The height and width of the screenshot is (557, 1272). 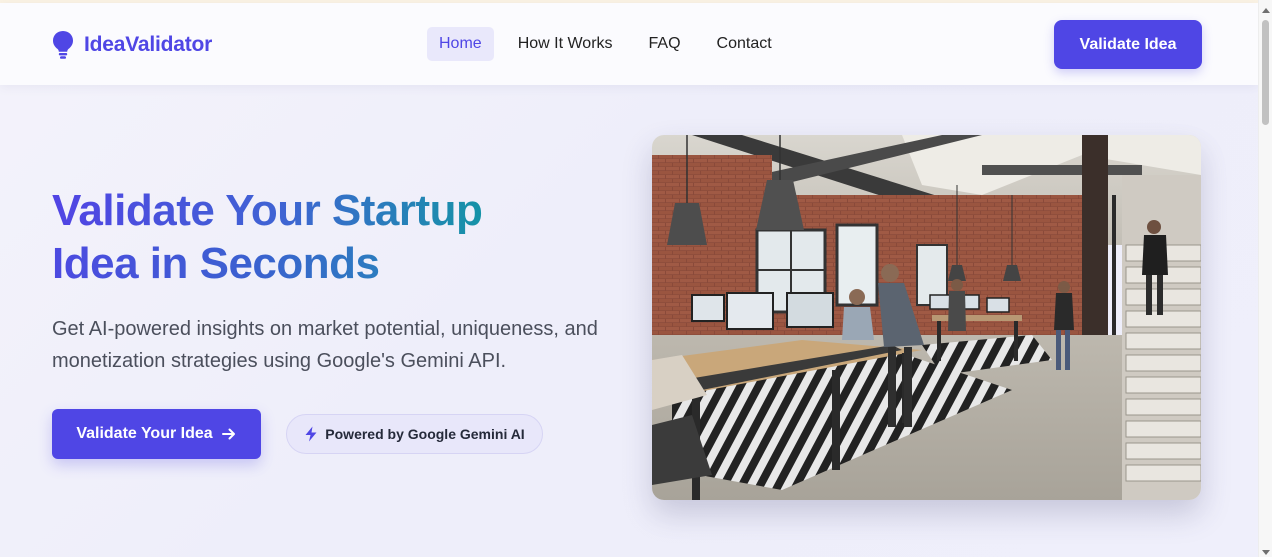 I want to click on validate-your-idea-button: Validate Your Idea, so click(x=156, y=434).